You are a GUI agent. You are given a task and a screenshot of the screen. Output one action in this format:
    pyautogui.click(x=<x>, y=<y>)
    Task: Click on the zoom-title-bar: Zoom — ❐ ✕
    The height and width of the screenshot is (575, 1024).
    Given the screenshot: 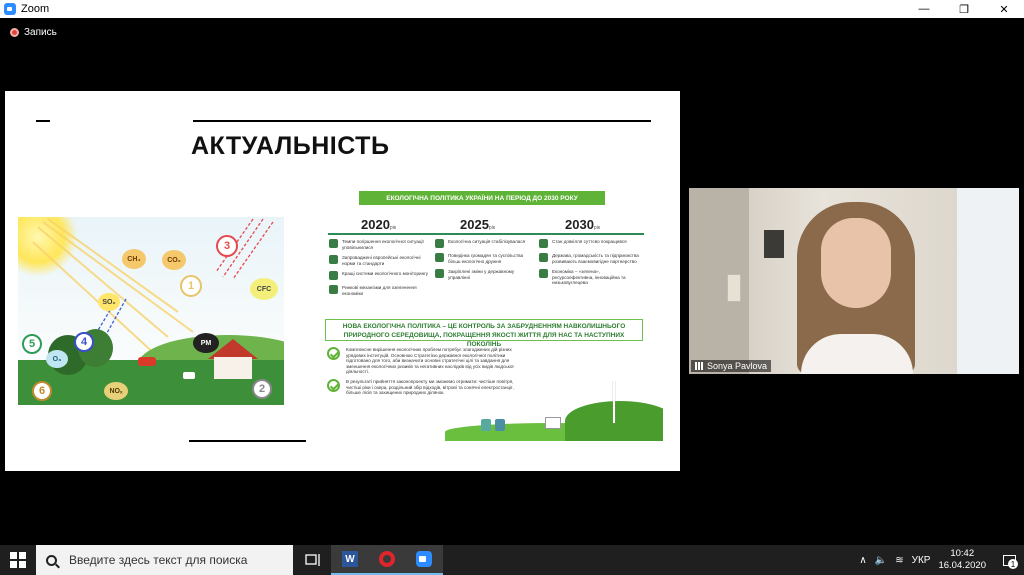 What is the action you would take?
    pyautogui.click(x=512, y=9)
    